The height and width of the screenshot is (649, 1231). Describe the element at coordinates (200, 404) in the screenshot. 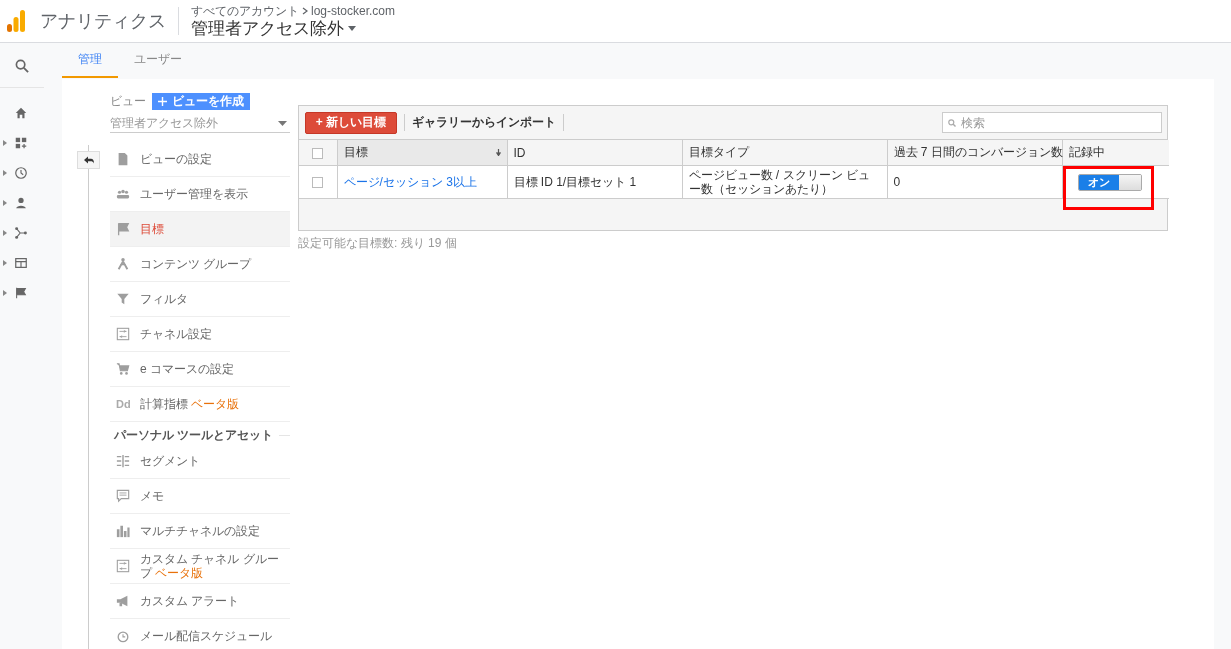

I see `menu-item: Dd 計算指標 ベータ版` at that location.